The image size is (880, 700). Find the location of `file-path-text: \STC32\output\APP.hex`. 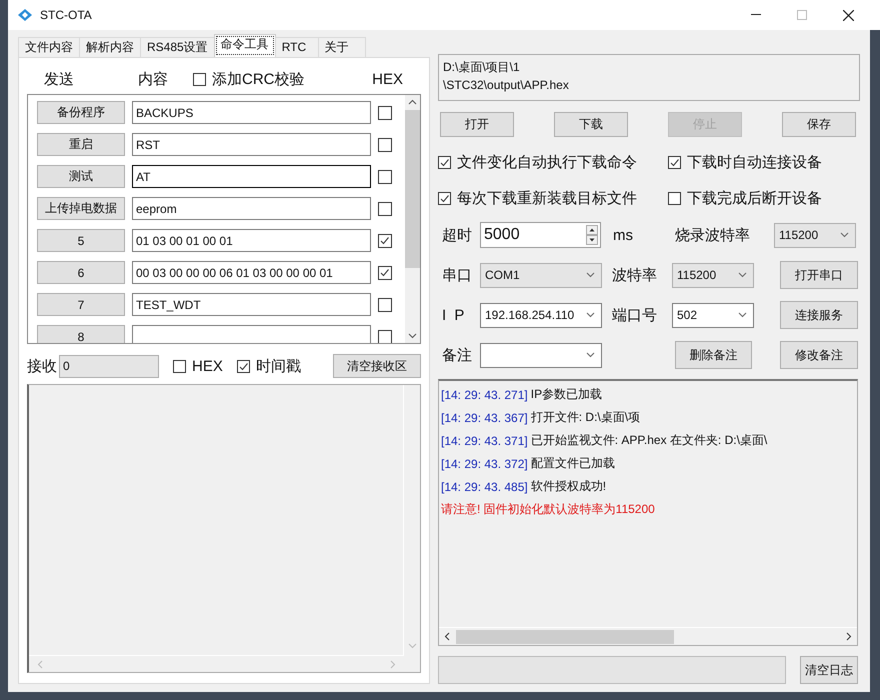

file-path-text: \STC32\output\APP.hex is located at coordinates (506, 85).